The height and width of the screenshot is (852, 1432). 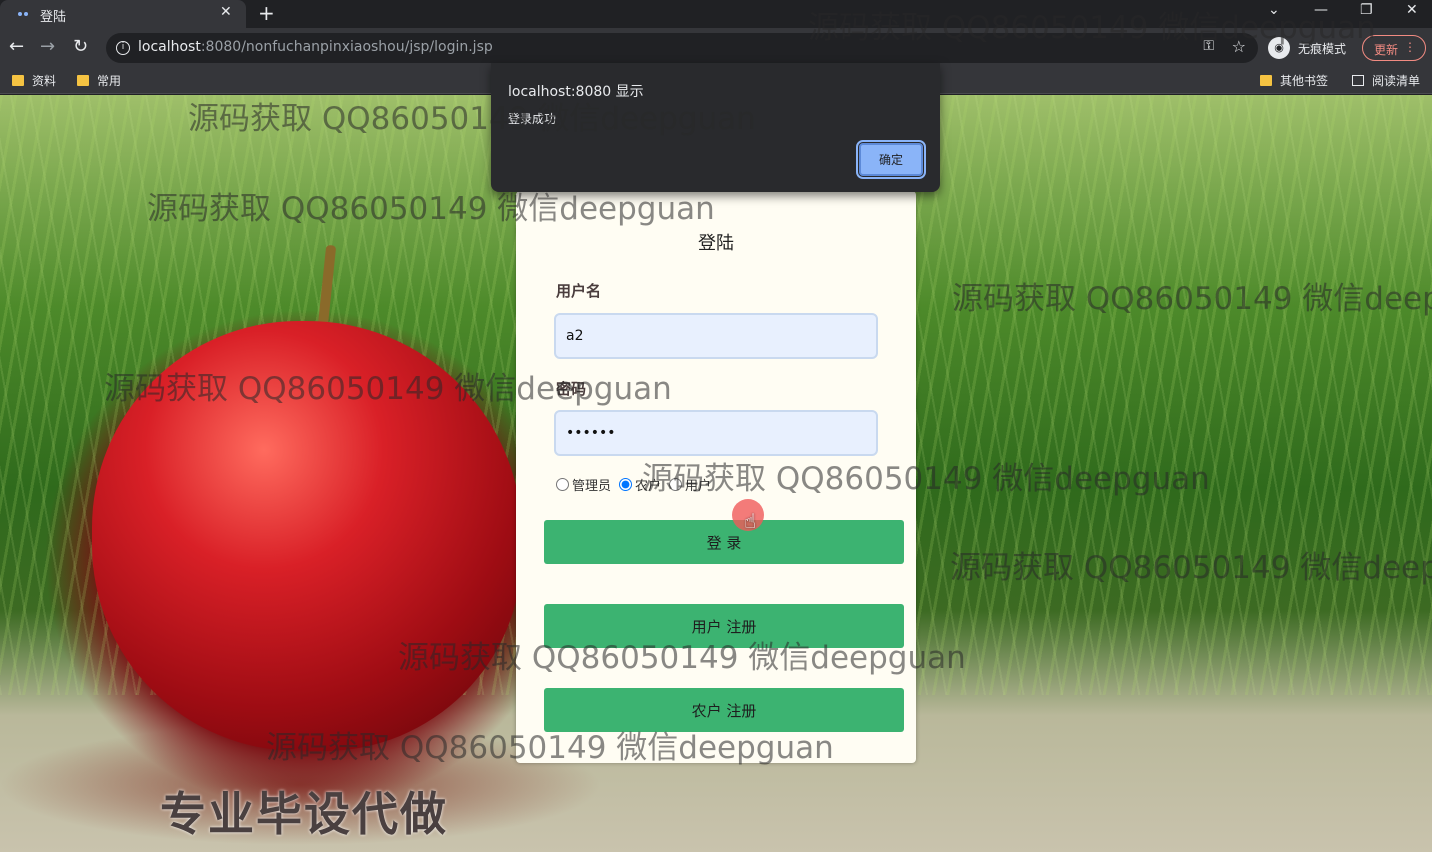 I want to click on role-user: 用户, so click(x=690, y=484).